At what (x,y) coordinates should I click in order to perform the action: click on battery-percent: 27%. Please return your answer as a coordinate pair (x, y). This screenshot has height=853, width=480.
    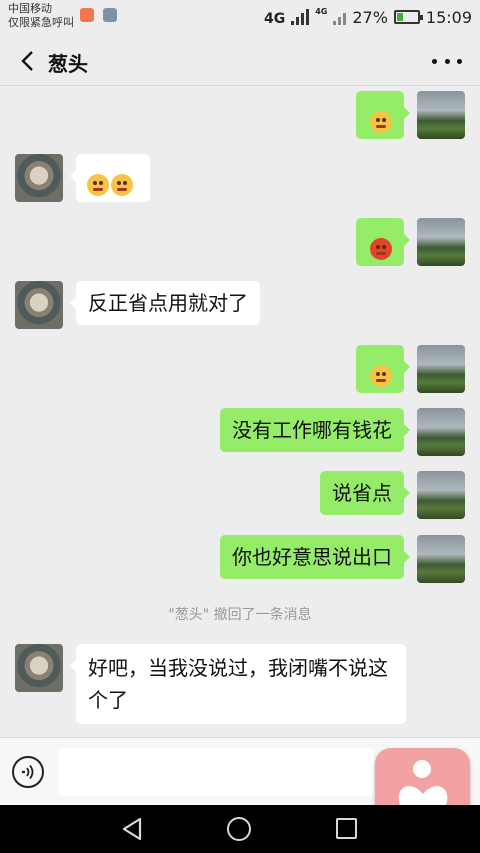
    Looking at the image, I should click on (370, 17).